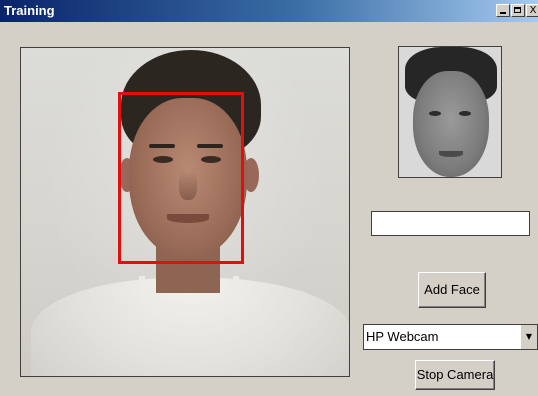 This screenshot has width=538, height=396. What do you see at coordinates (503, 10) in the screenshot?
I see `minimize-button` at bounding box center [503, 10].